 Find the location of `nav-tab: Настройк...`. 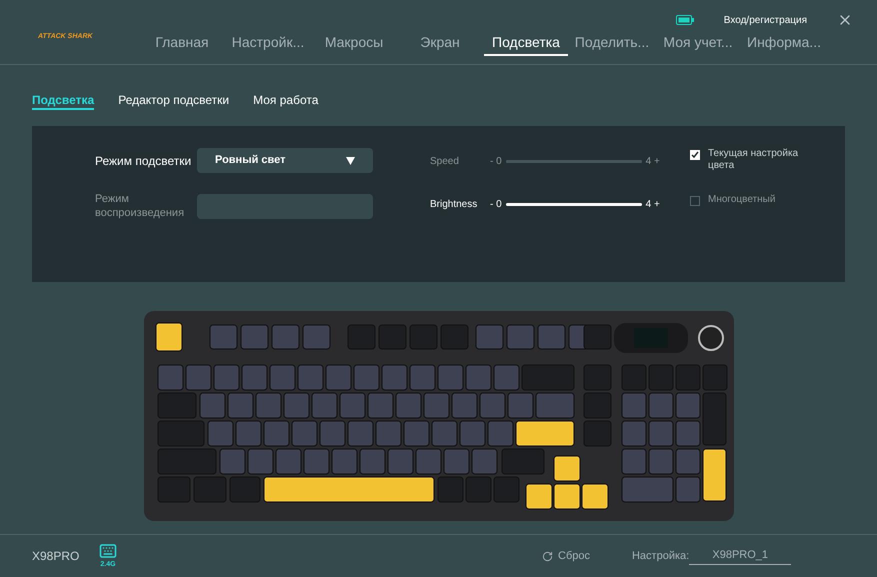

nav-tab: Настройк... is located at coordinates (268, 44).